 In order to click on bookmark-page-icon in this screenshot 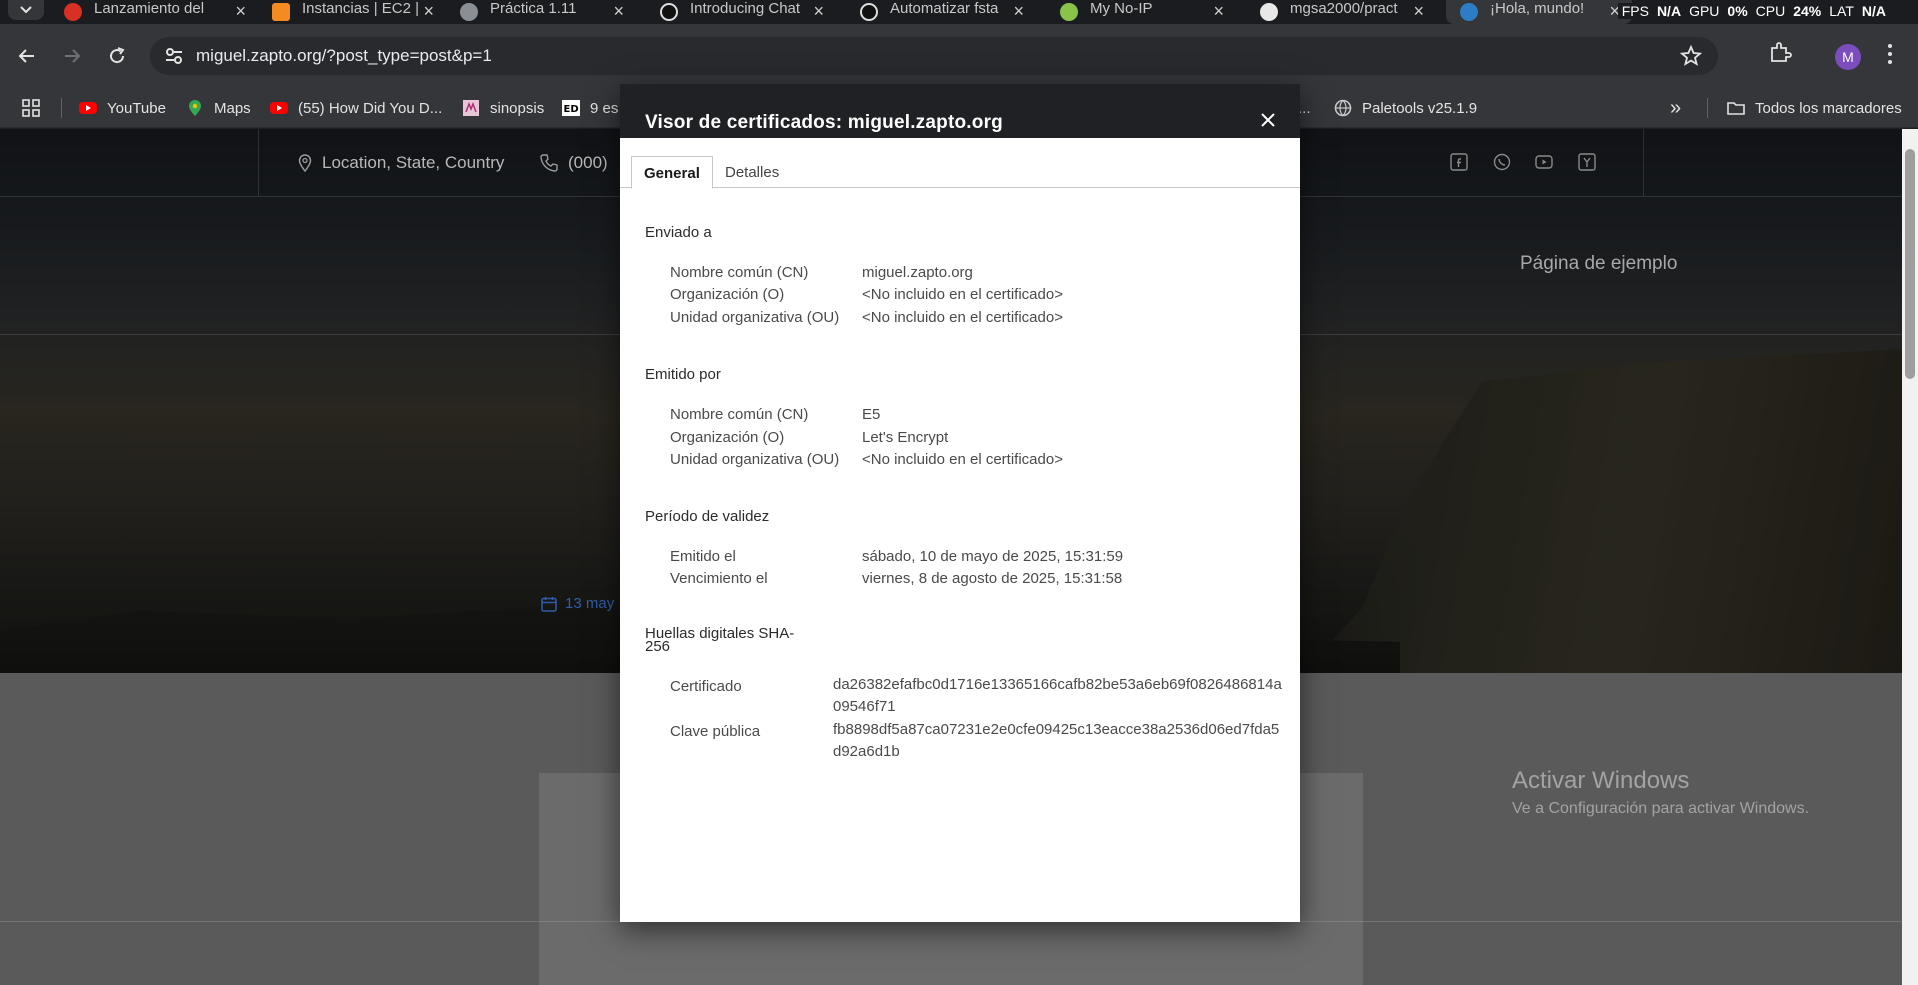, I will do `click(471, 108)`.